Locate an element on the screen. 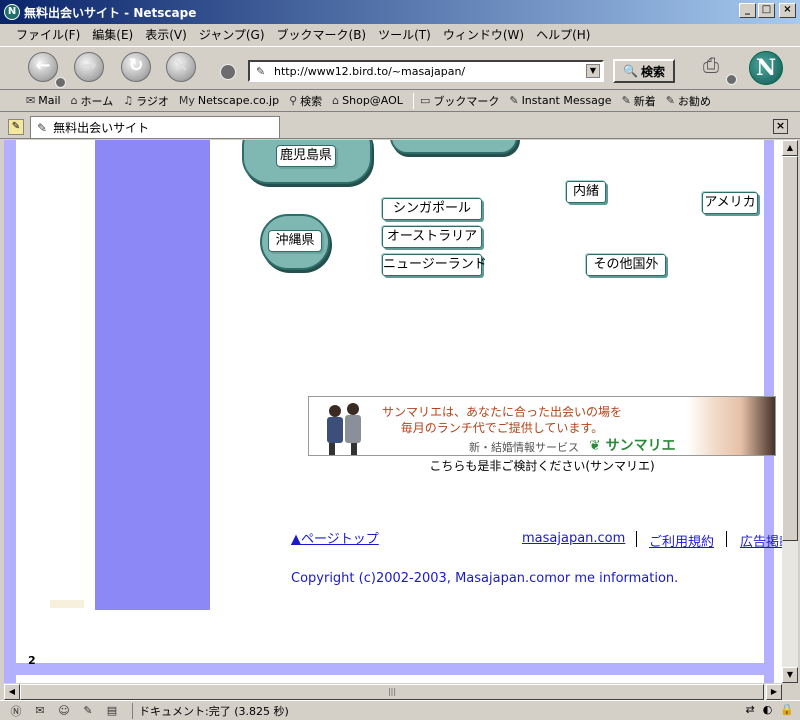  horizontal-scroll-thumb: ||| is located at coordinates (392, 692).